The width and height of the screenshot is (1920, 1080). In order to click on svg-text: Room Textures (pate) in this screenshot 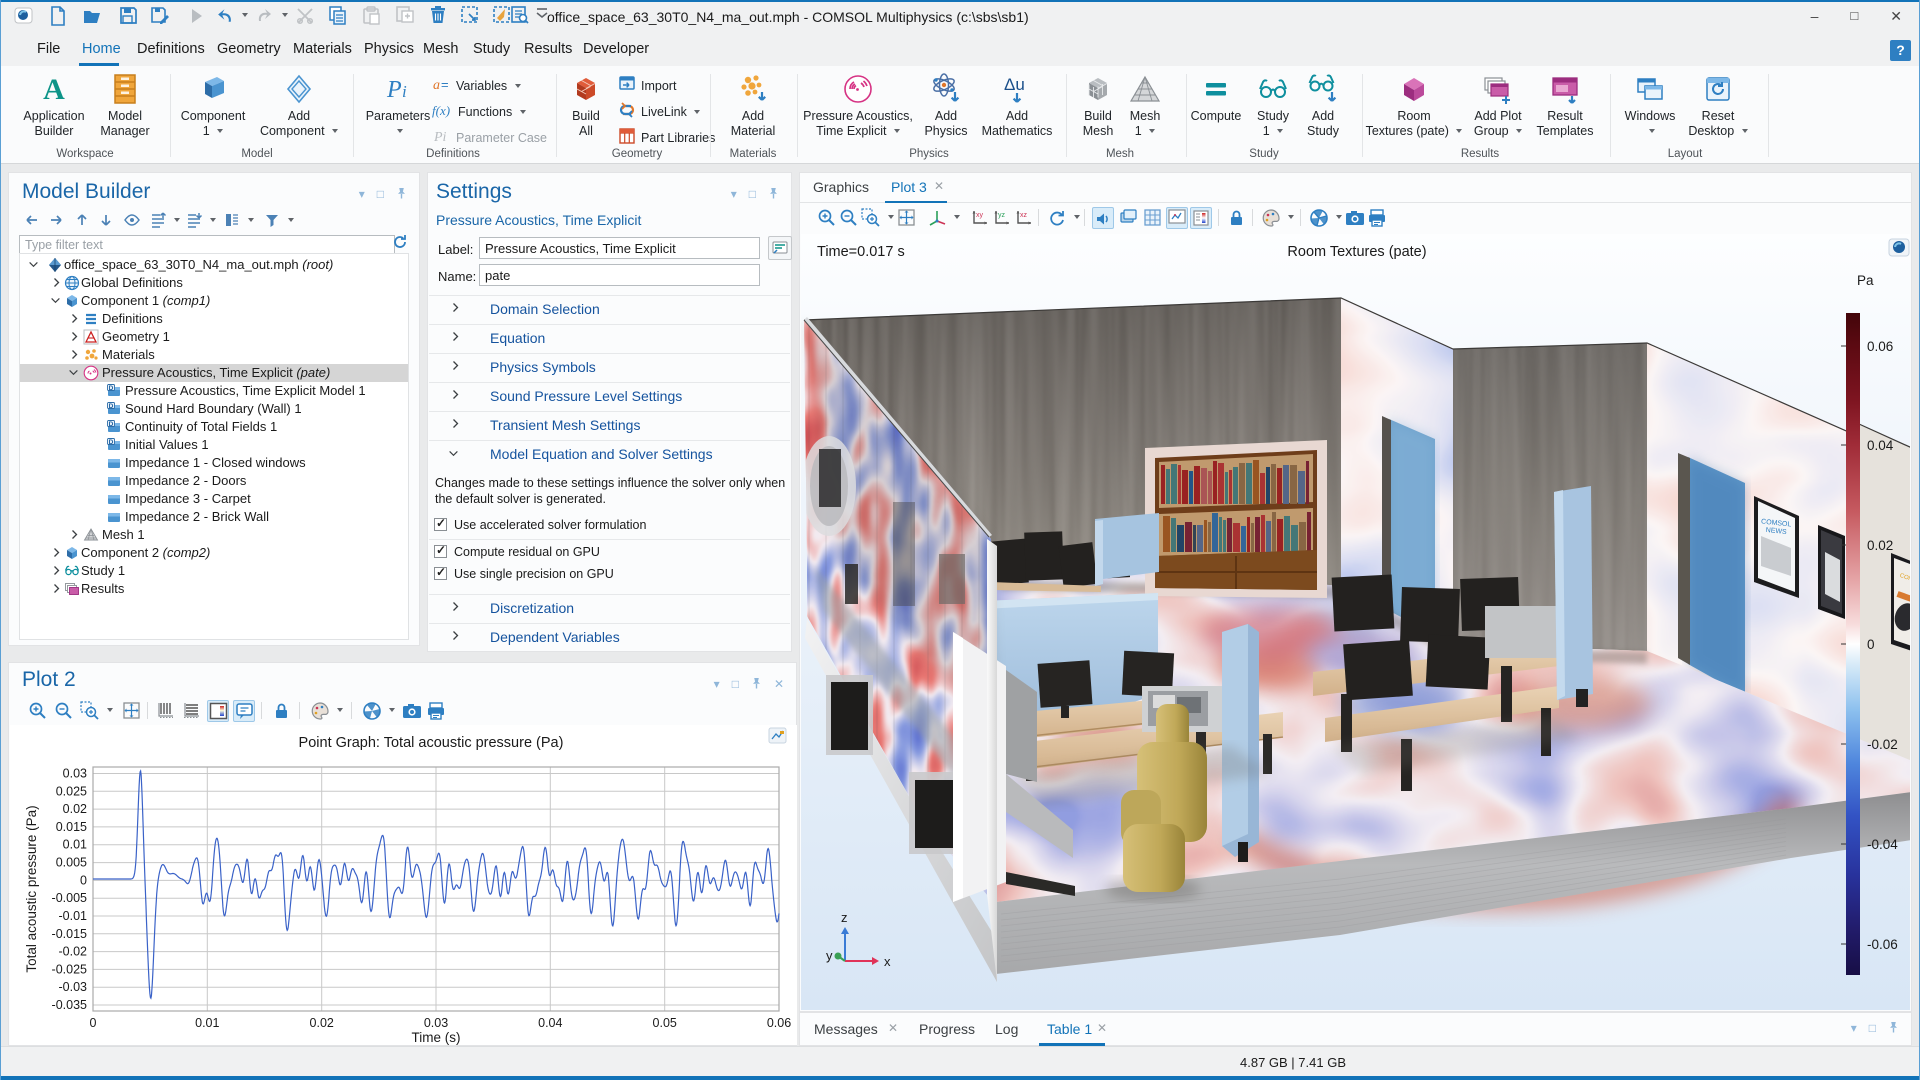, I will do `click(1356, 252)`.